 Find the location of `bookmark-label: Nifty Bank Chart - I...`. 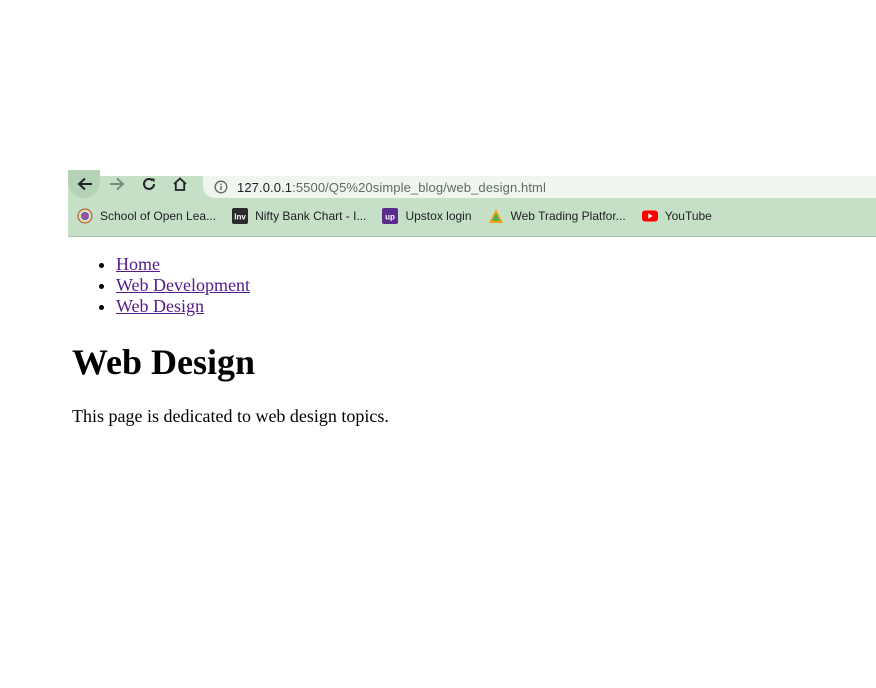

bookmark-label: Nifty Bank Chart - I... is located at coordinates (311, 216).